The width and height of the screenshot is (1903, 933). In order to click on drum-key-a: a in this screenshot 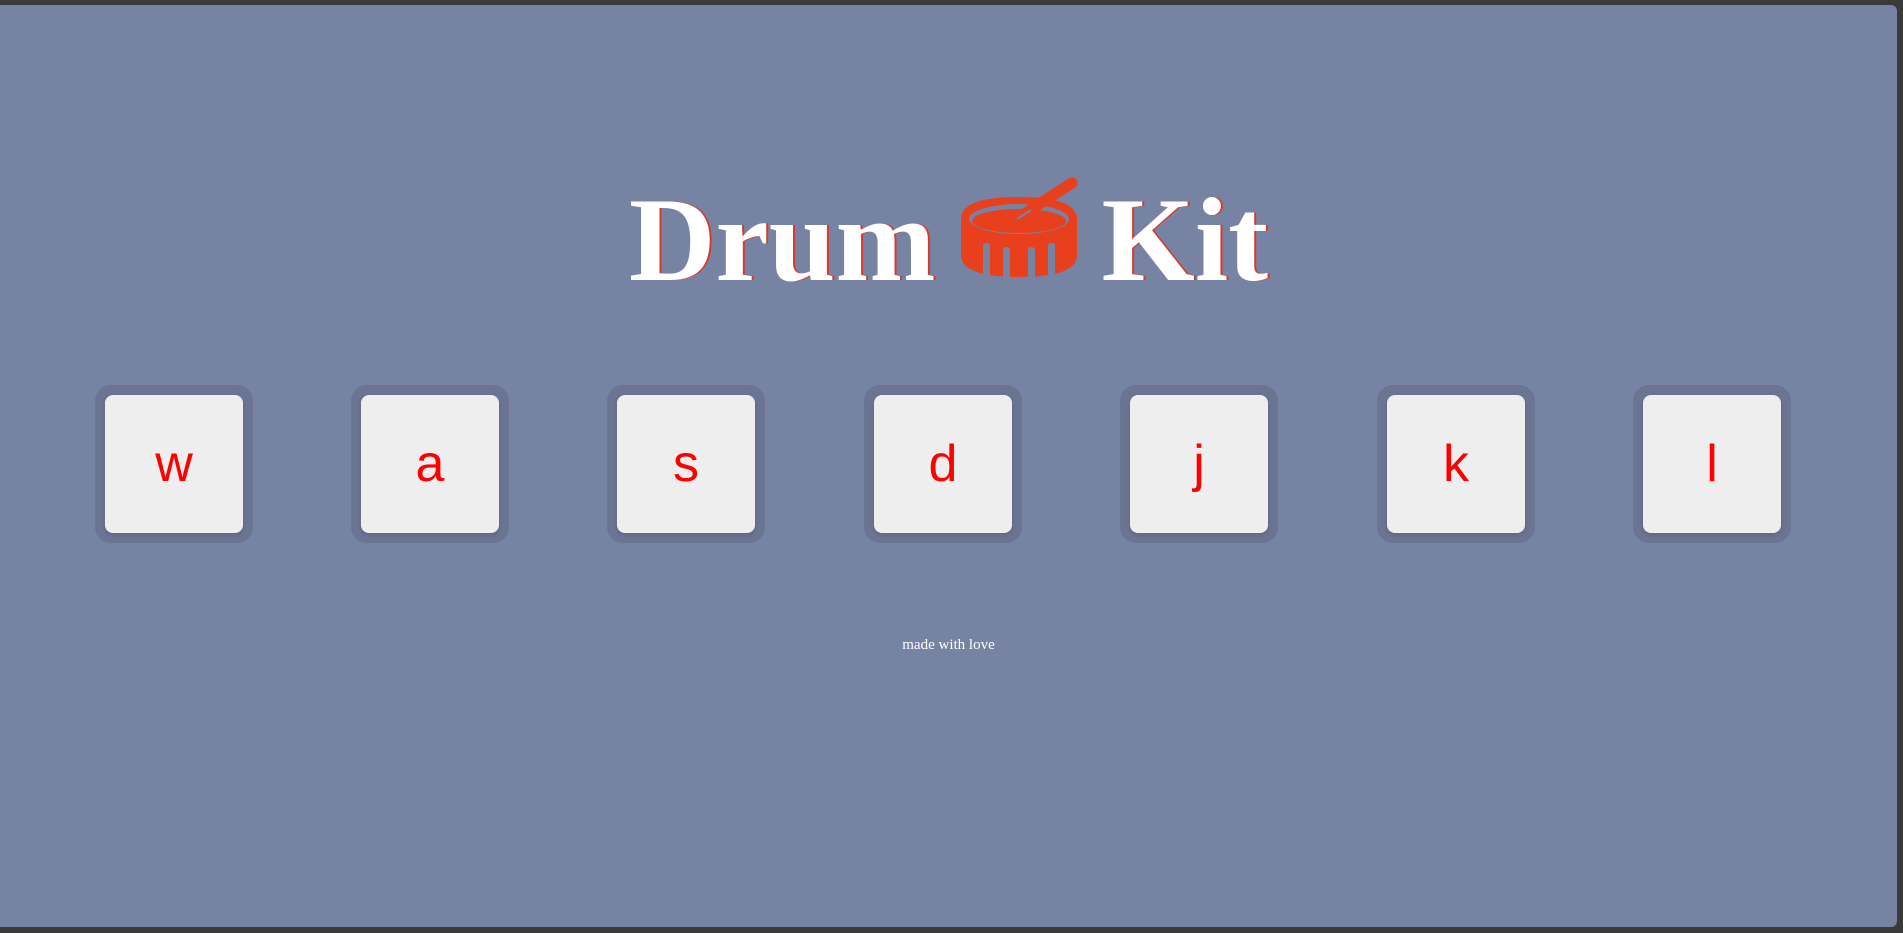, I will do `click(430, 464)`.